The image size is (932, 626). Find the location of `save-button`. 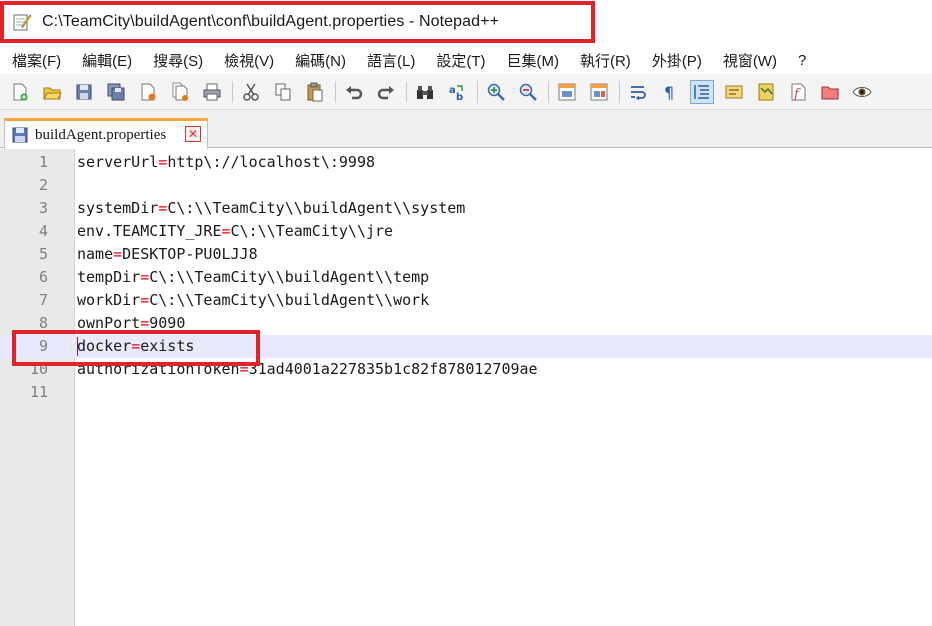

save-button is located at coordinates (84, 92).